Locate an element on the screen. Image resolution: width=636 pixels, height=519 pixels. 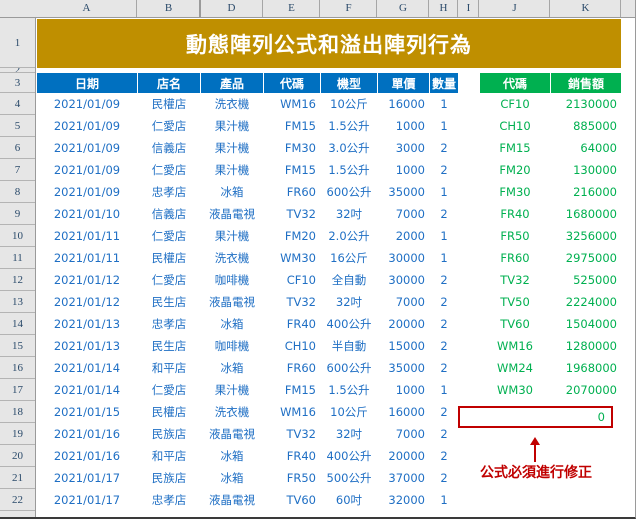
left-table-cell: 16000 is located at coordinates (403, 412).